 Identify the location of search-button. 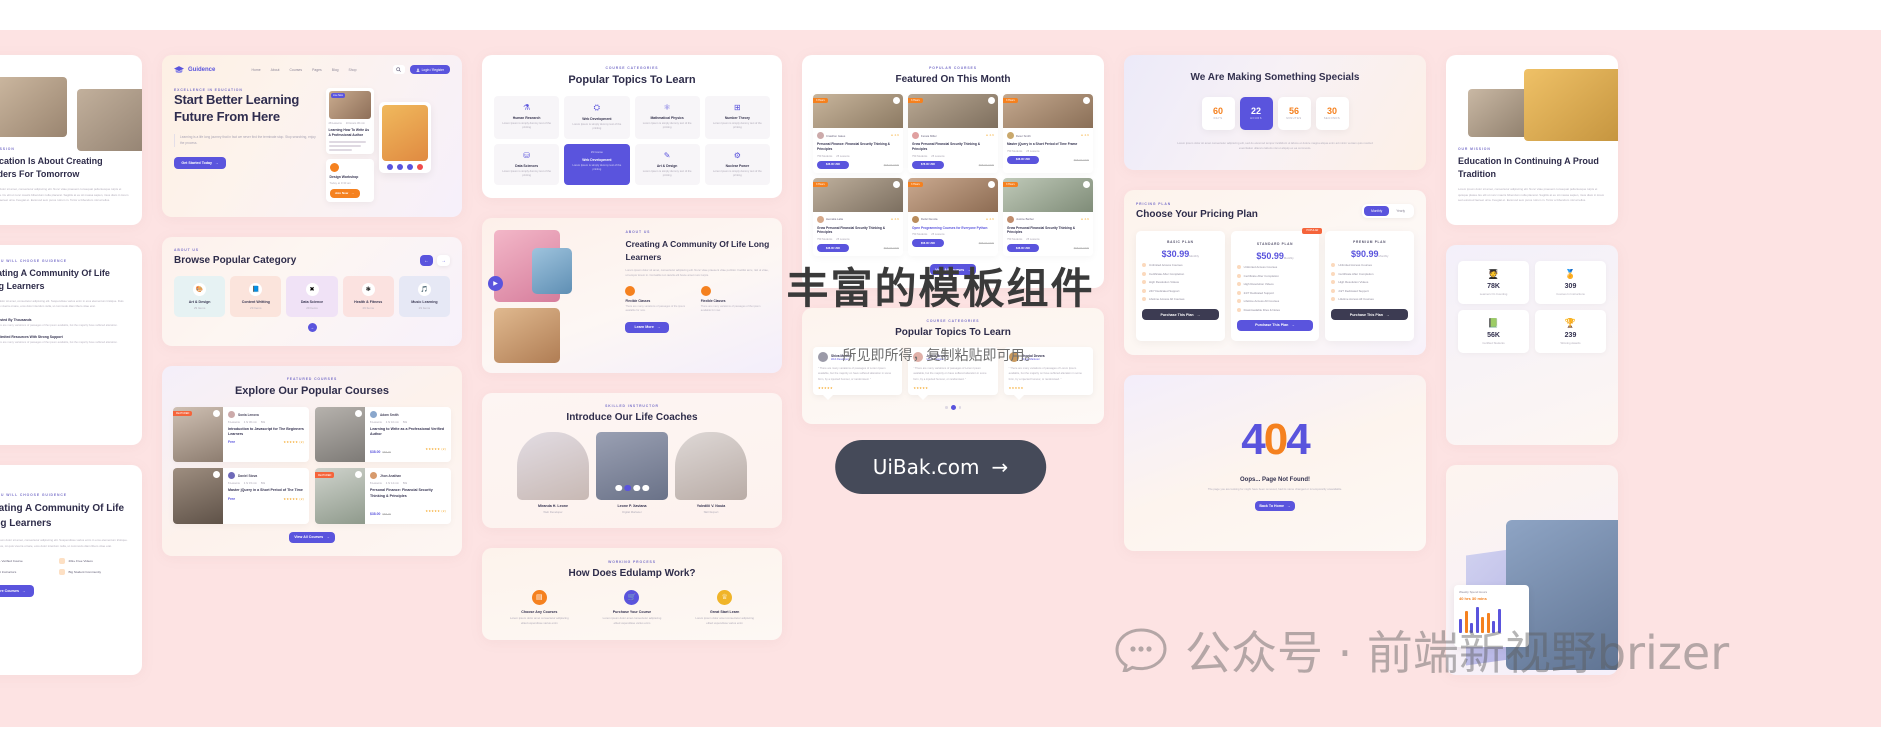
(398, 69).